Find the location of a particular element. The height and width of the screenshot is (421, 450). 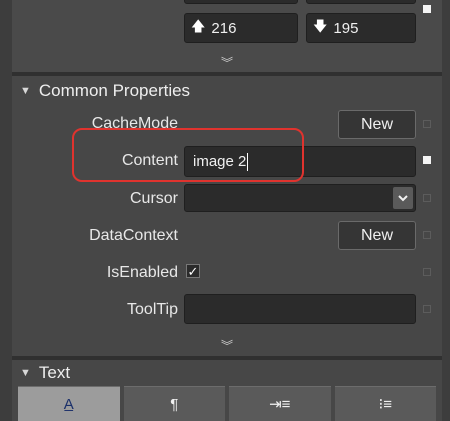

indent-icon: ⇥≡ is located at coordinates (280, 404).